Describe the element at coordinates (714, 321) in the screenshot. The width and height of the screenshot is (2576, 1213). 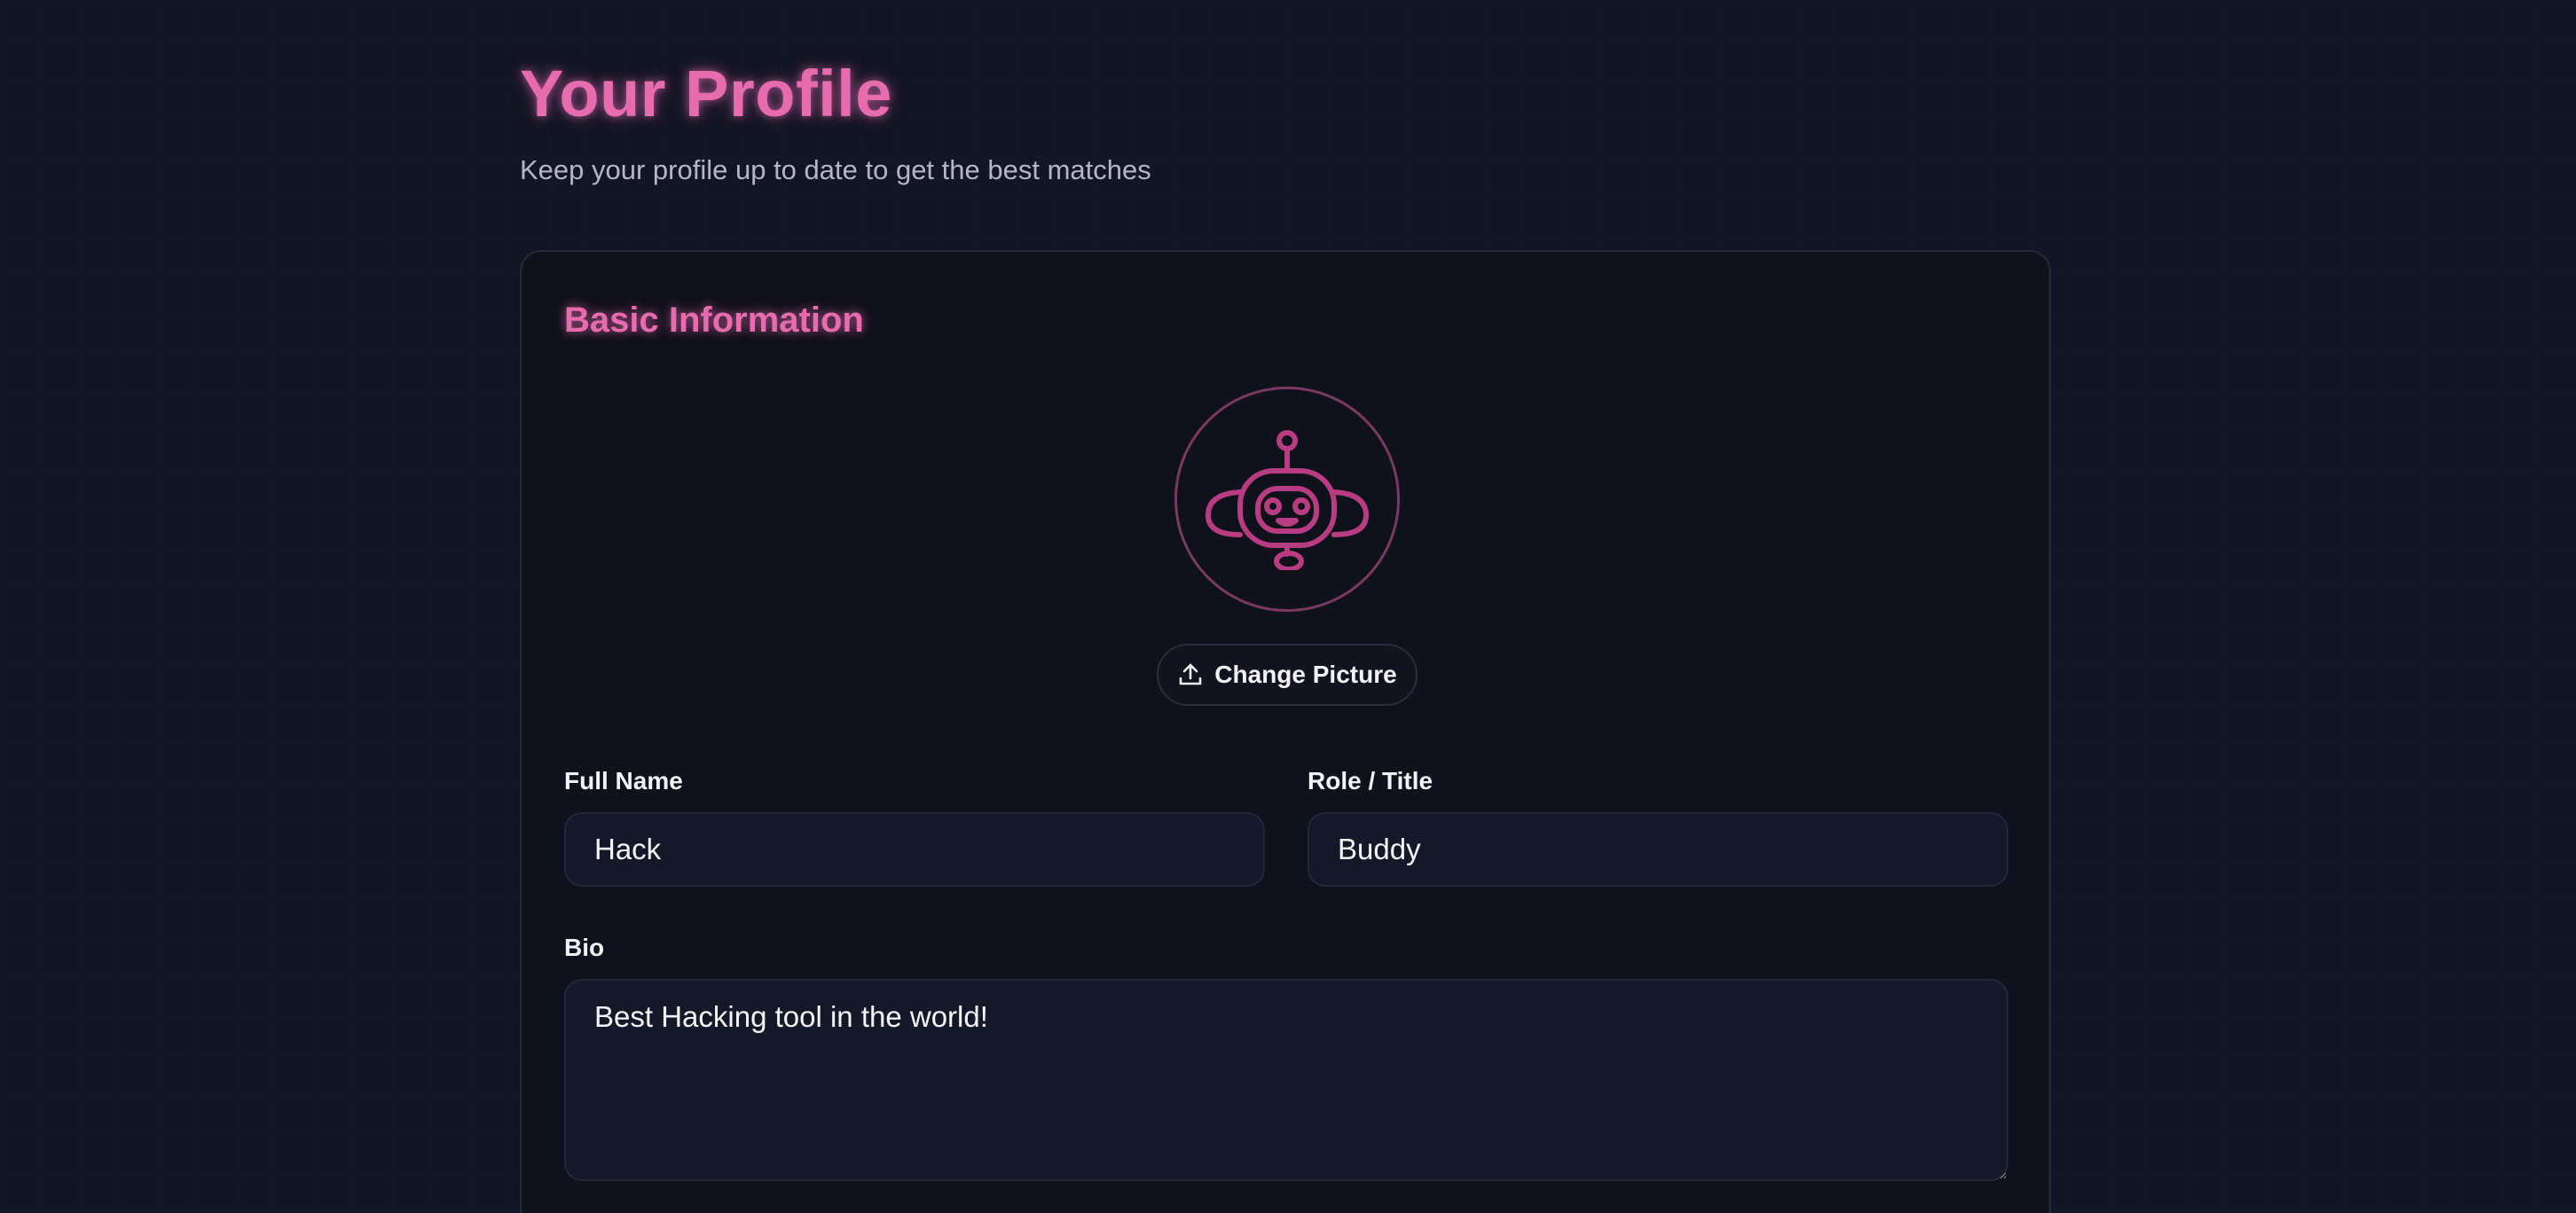
I see `section-title: Basic Information` at that location.